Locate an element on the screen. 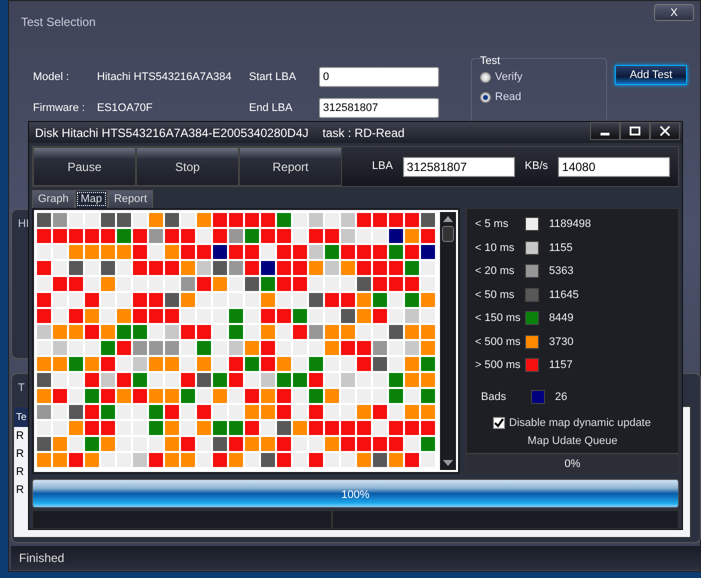  input-field: 0 is located at coordinates (379, 77).